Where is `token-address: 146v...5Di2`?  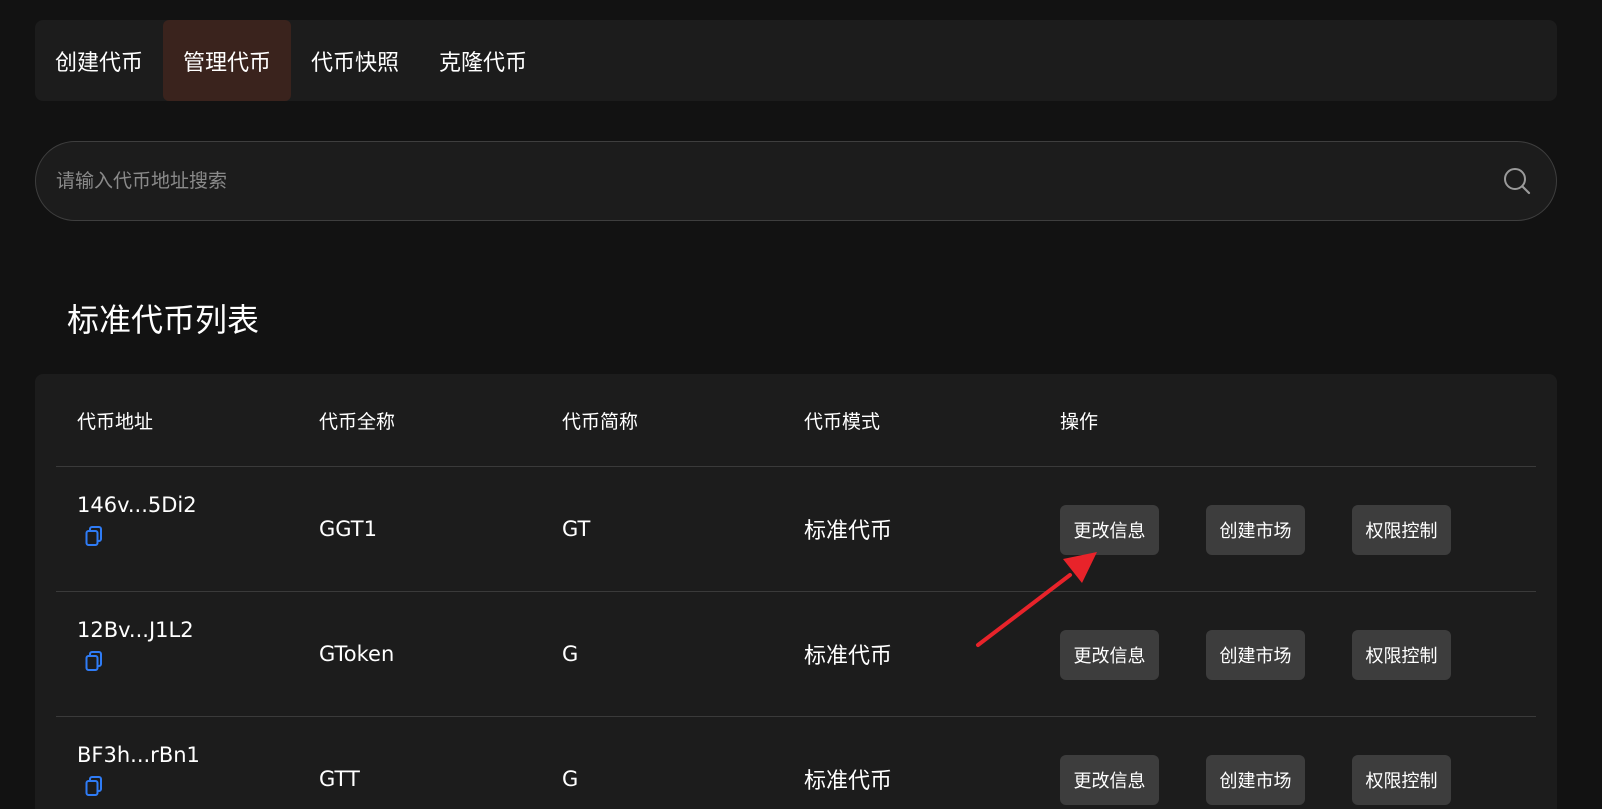 token-address: 146v...5Di2 is located at coordinates (137, 505).